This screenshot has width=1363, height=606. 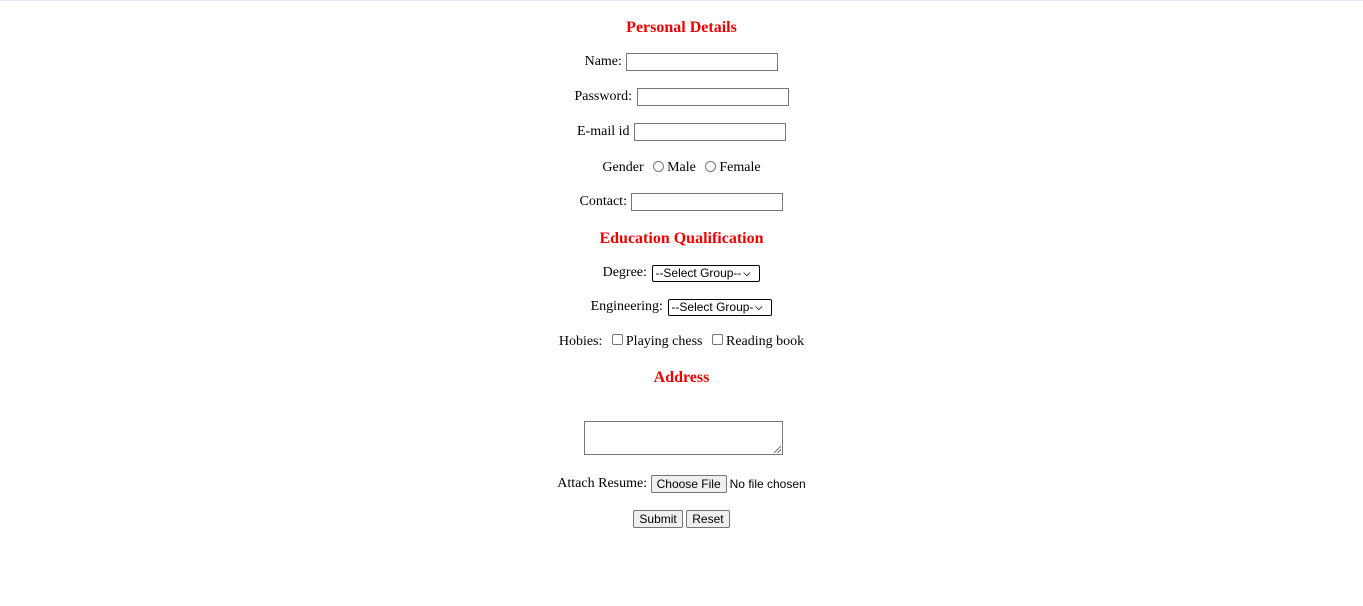 What do you see at coordinates (681, 0) in the screenshot?
I see `top-border` at bounding box center [681, 0].